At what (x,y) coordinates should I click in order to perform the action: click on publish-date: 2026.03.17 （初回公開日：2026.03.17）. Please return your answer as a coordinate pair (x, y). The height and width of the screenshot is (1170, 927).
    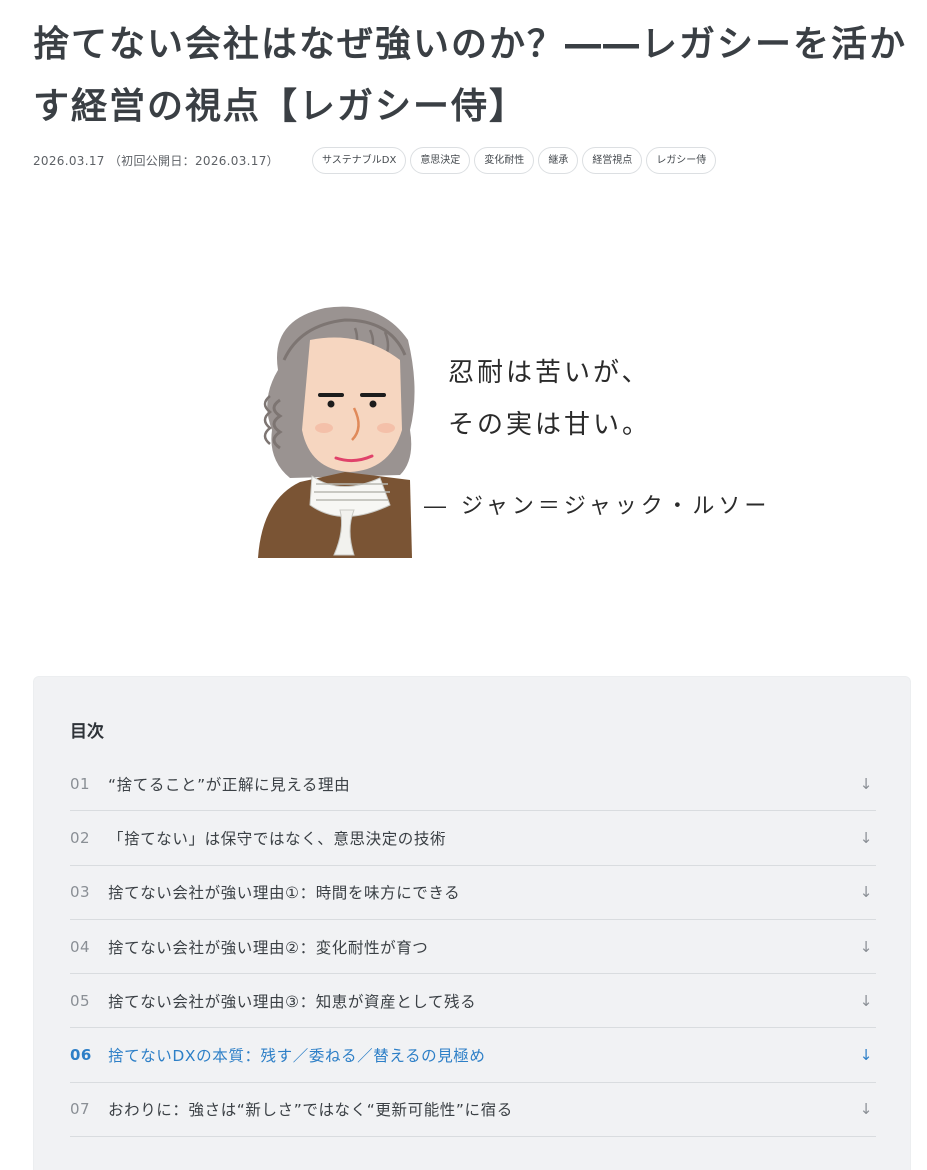
    Looking at the image, I should click on (156, 160).